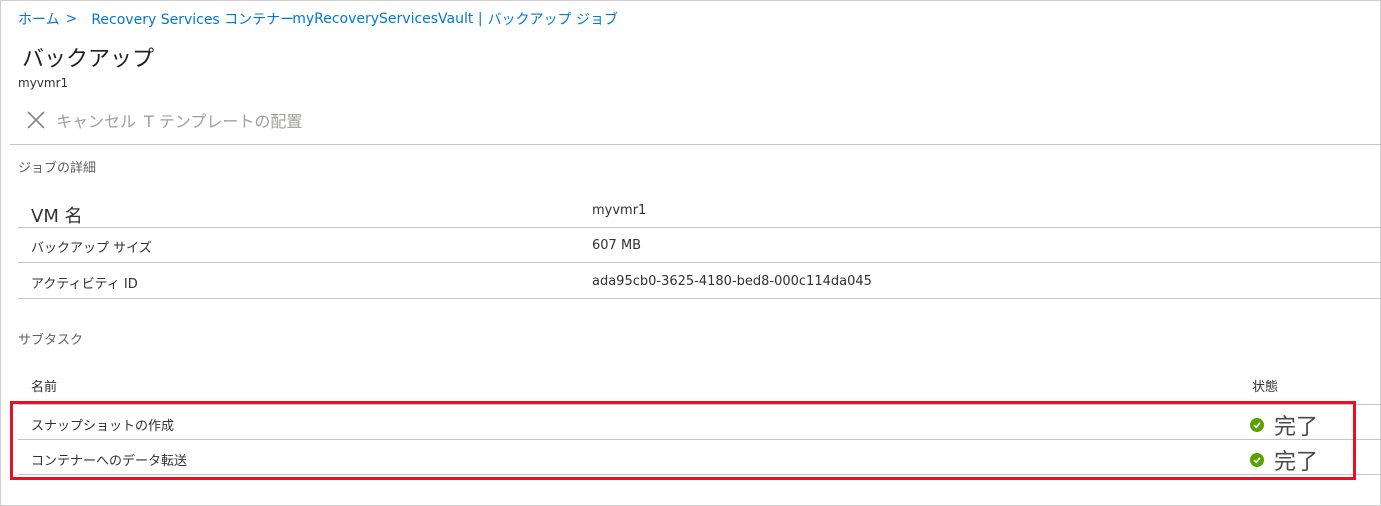 The height and width of the screenshot is (506, 1381). Describe the element at coordinates (96, 121) in the screenshot. I see `cancel-button-label: キャンセル` at that location.